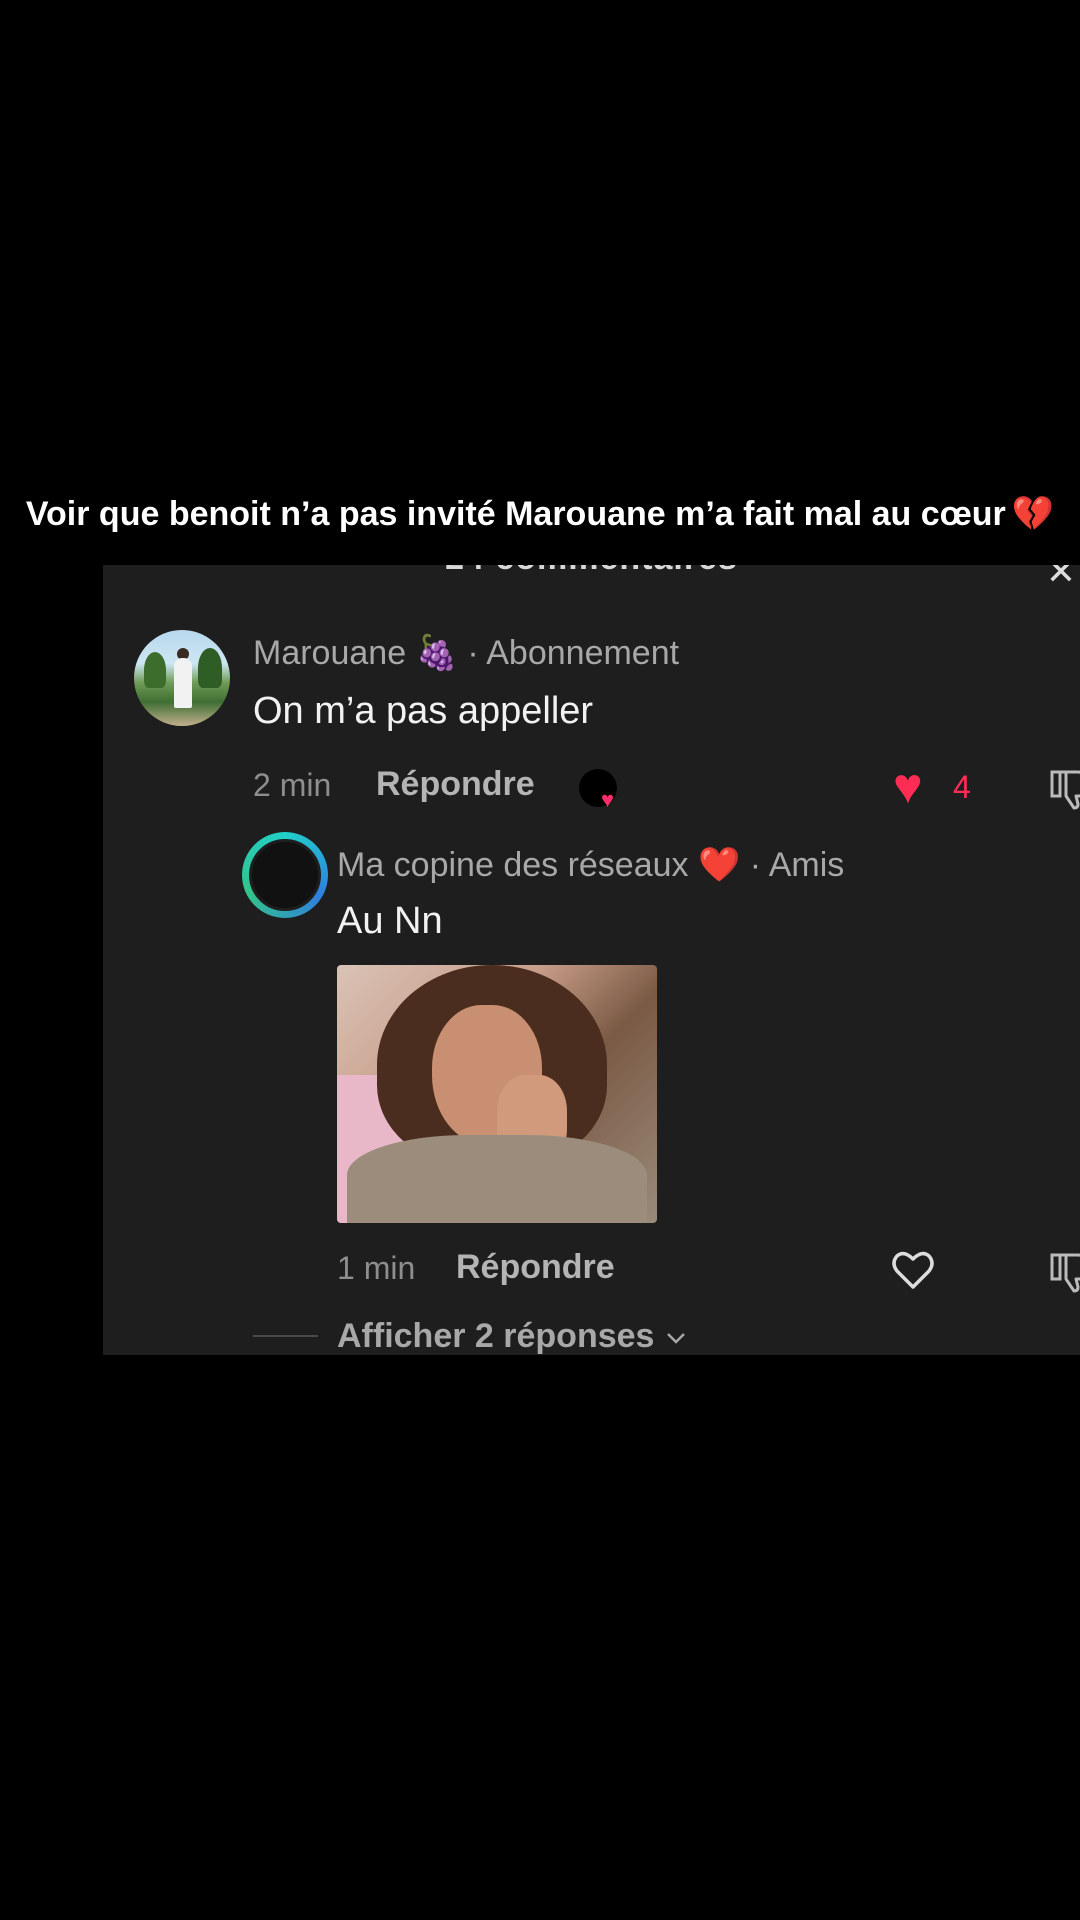 The image size is (1080, 1920). What do you see at coordinates (591, 571) in the screenshot?
I see `comments-count-header: 24 commentaires` at bounding box center [591, 571].